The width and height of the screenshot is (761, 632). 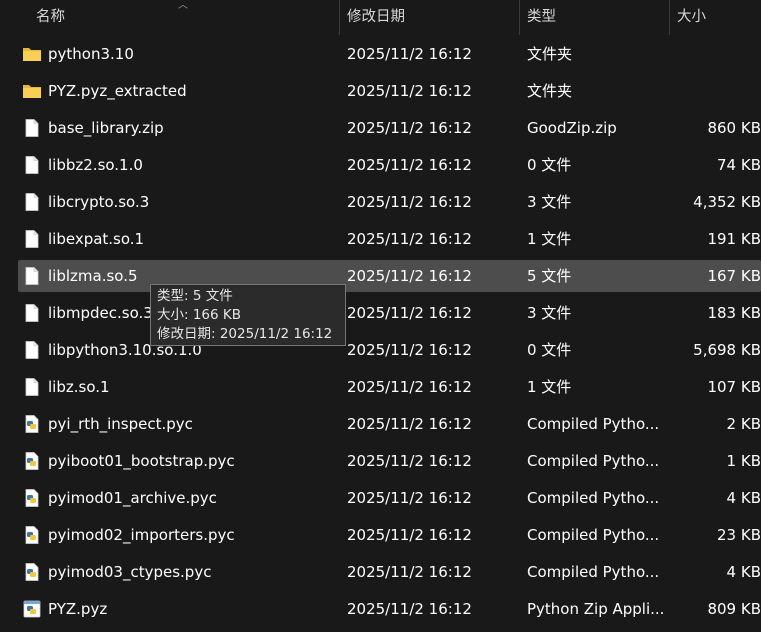 I want to click on column-header-size: 大小, so click(x=691, y=17).